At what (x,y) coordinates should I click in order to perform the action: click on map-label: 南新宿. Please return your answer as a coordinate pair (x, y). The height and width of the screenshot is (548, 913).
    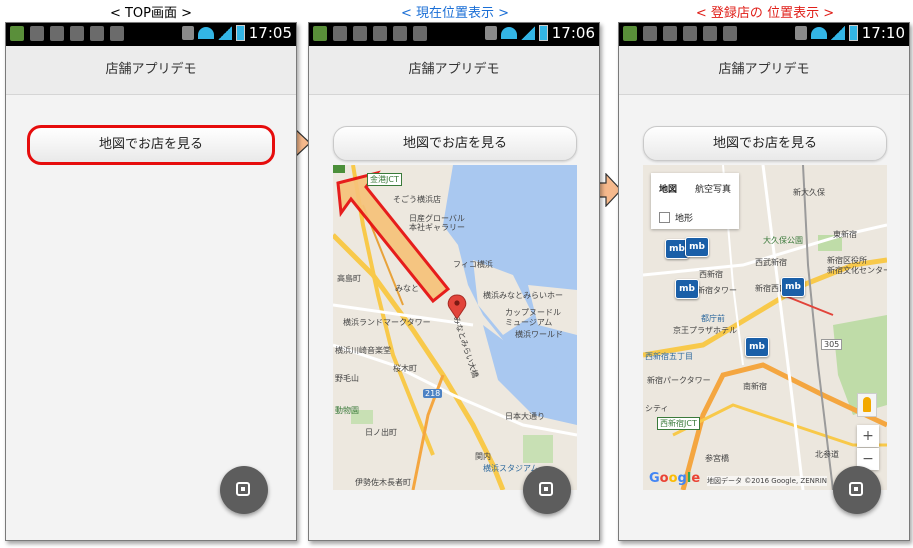
    Looking at the image, I should click on (755, 386).